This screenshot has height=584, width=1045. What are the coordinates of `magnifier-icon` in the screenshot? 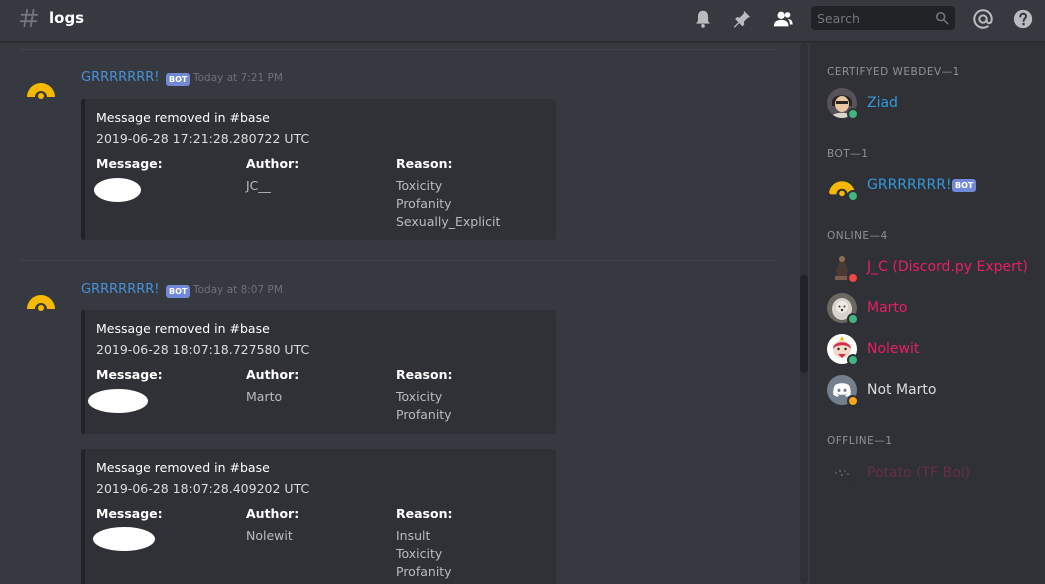 It's located at (942, 18).